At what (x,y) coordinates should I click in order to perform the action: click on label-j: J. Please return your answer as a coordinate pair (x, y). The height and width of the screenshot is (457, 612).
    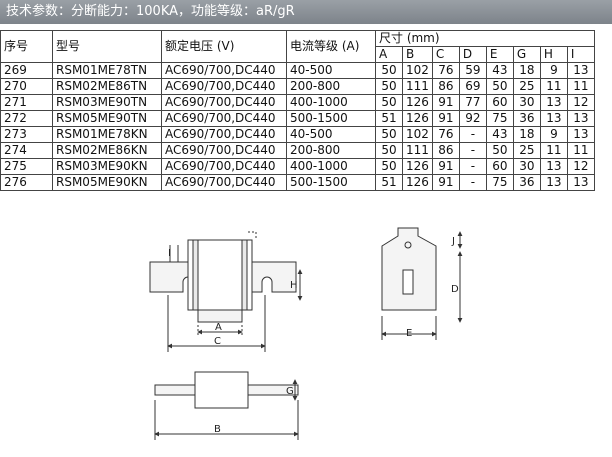
    Looking at the image, I should click on (453, 241).